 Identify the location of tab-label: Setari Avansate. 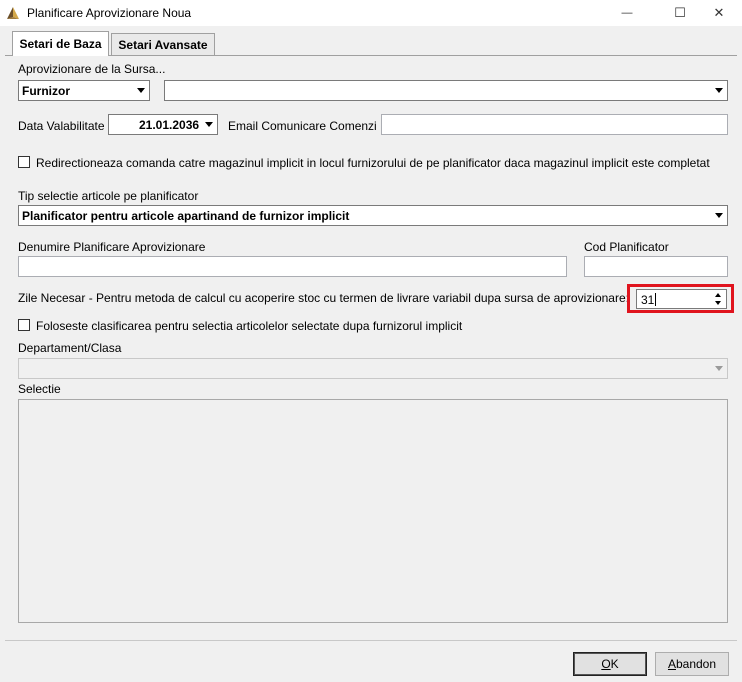
(163, 44).